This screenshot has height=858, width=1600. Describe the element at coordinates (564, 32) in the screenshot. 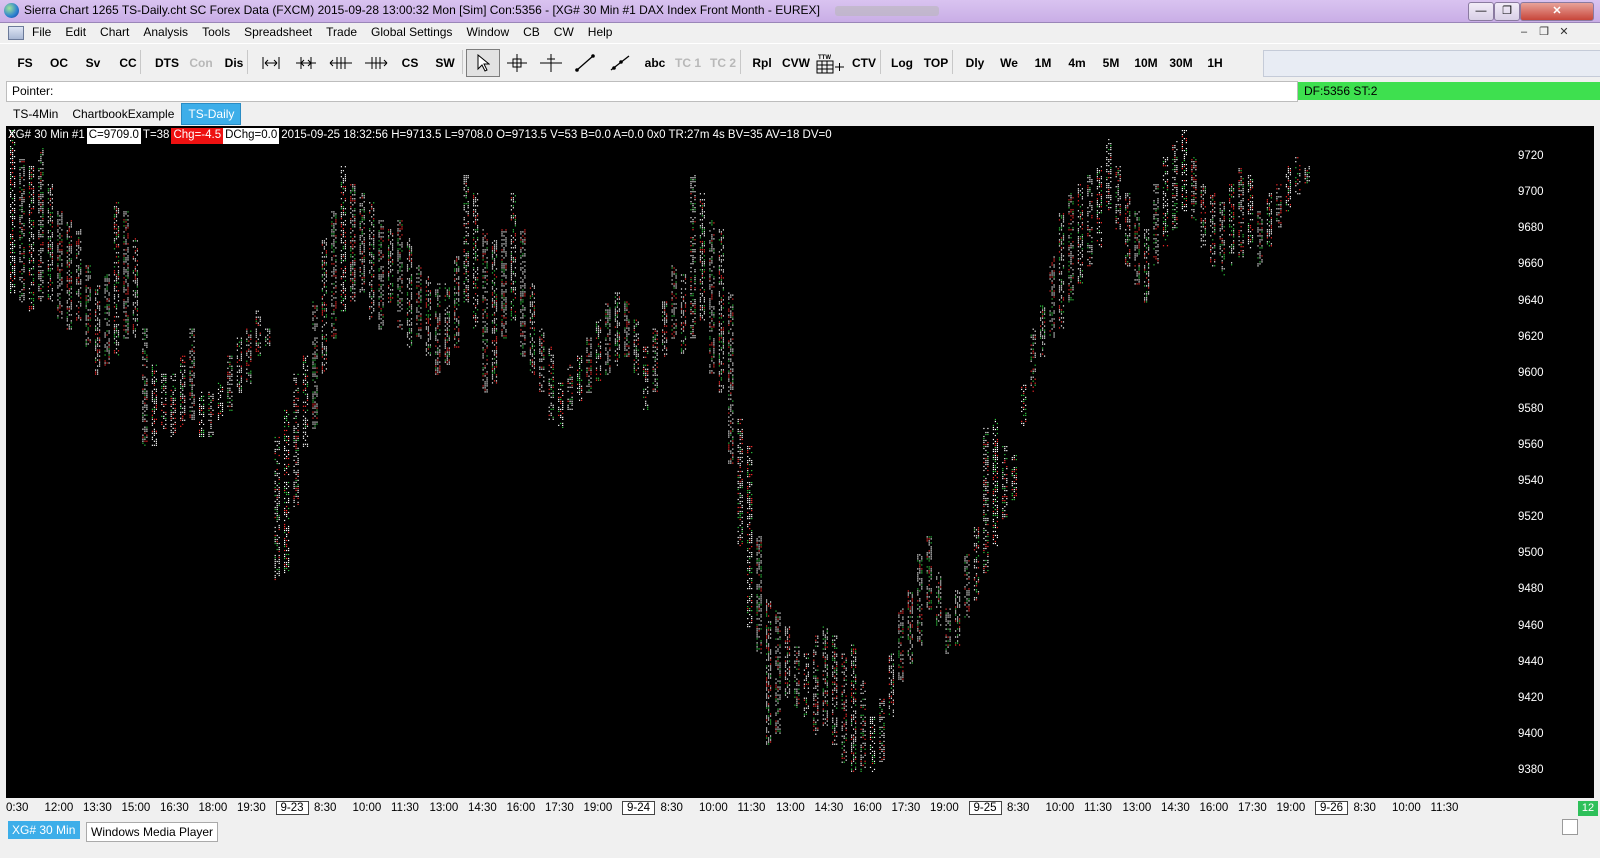

I see `menu-item: CW` at that location.